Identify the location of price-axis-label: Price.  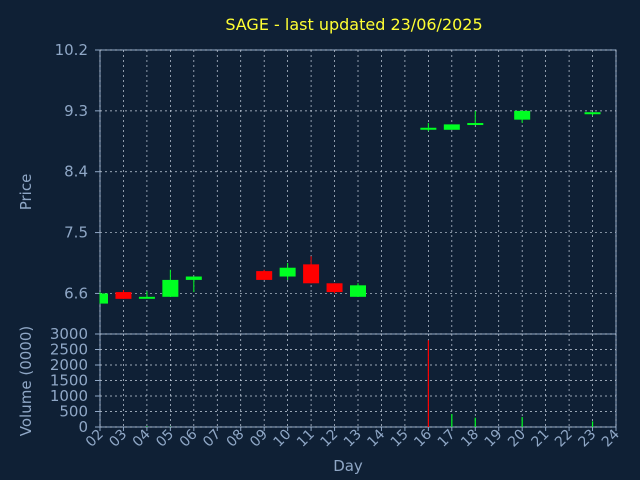
(26, 192).